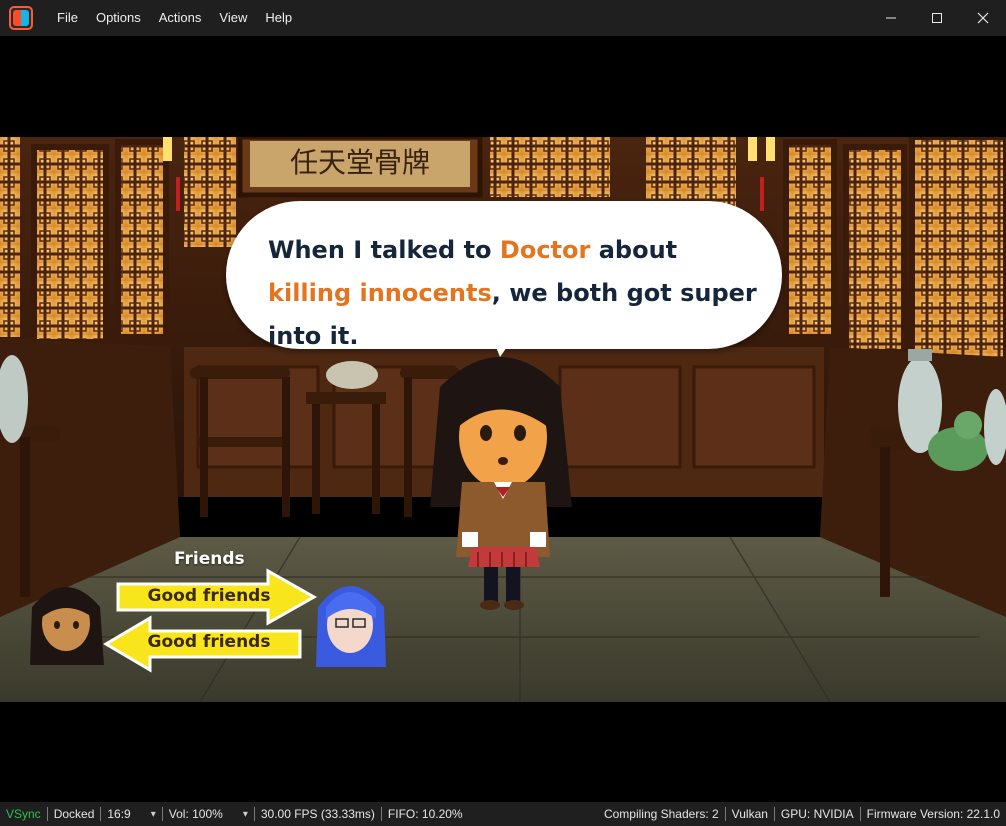  What do you see at coordinates (933, 814) in the screenshot?
I see `firmware-status: Firmware Version: 22.1.0` at bounding box center [933, 814].